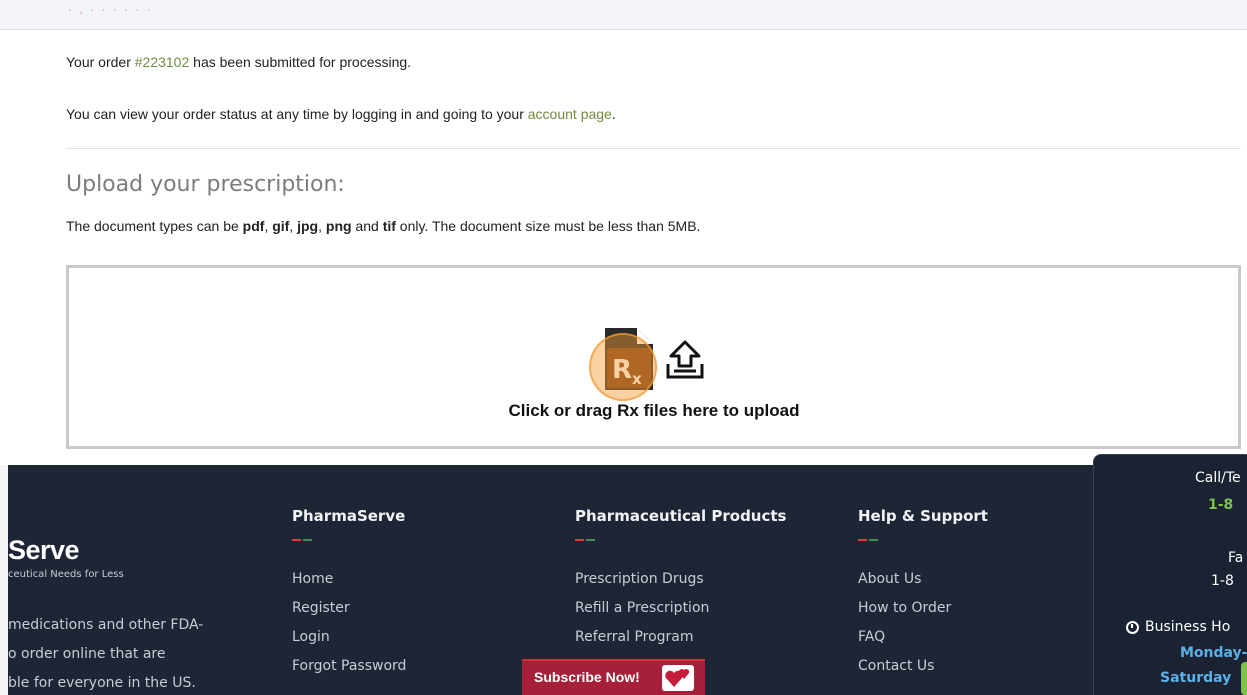  Describe the element at coordinates (587, 677) in the screenshot. I see `subscribe-label: Subscribe Now!` at that location.